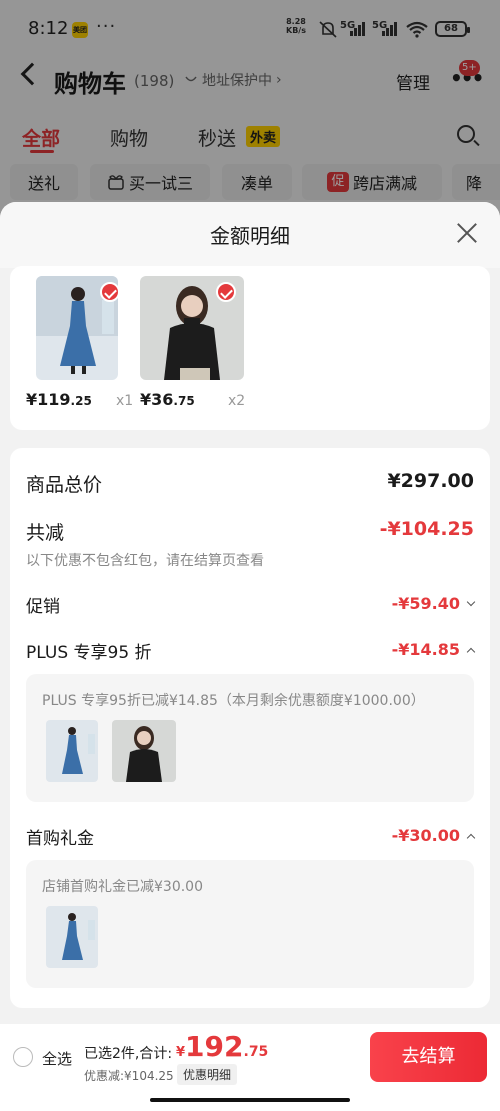 This screenshot has height=1111, width=500. I want to click on selected-products-card: ¥119.25 x1 ¥36.75 x2, so click(250, 348).